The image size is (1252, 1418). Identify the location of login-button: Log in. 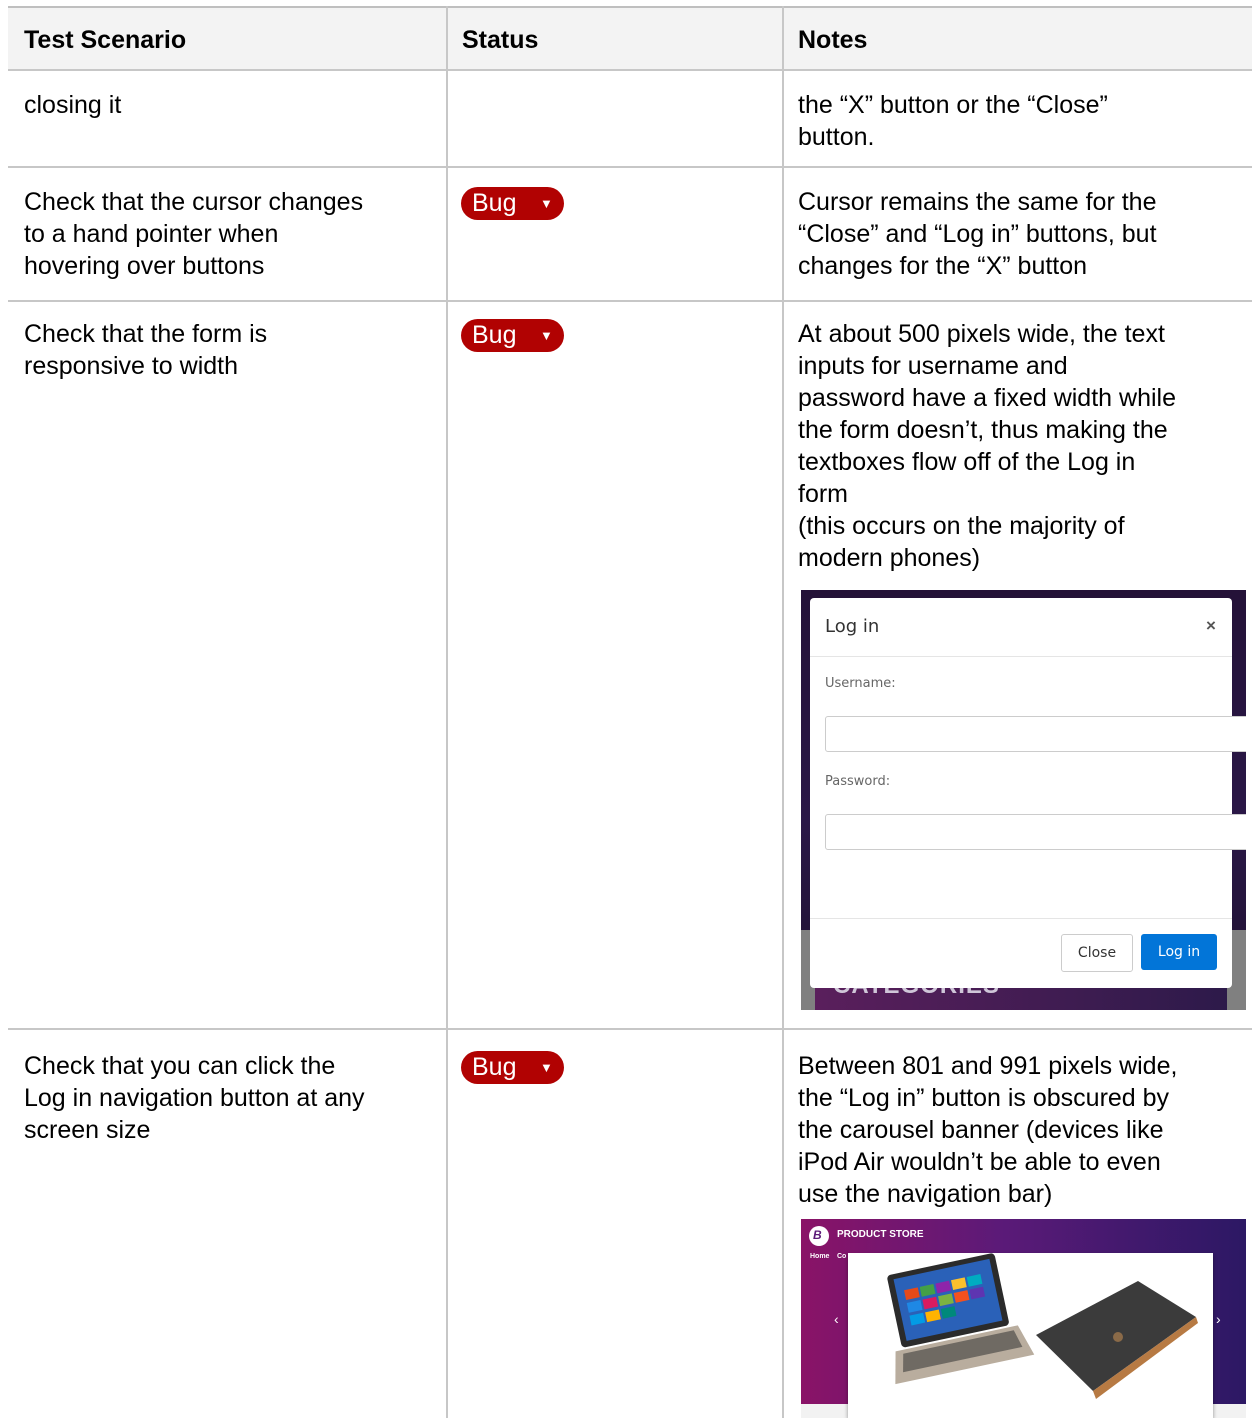
(1179, 952).